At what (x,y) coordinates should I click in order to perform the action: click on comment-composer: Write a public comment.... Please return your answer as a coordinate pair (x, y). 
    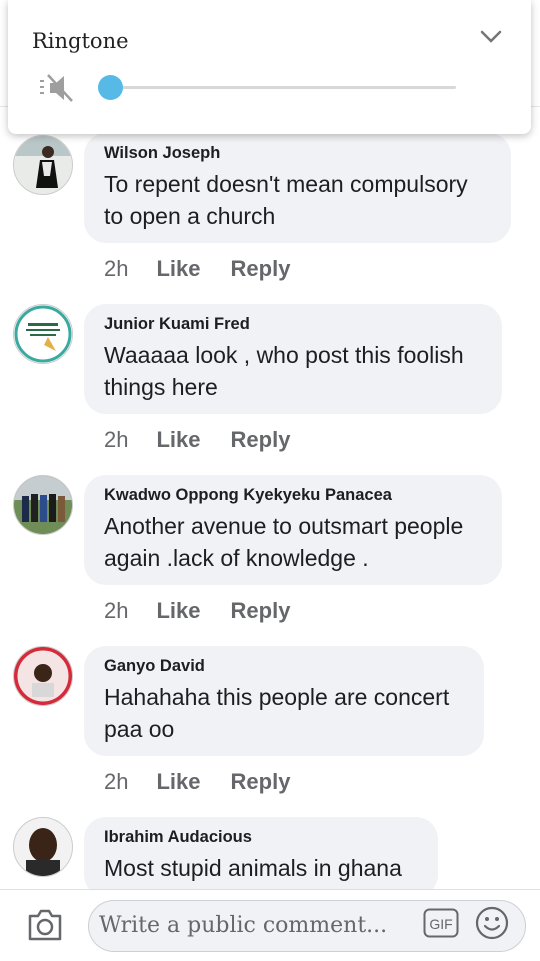
    Looking at the image, I should click on (270, 925).